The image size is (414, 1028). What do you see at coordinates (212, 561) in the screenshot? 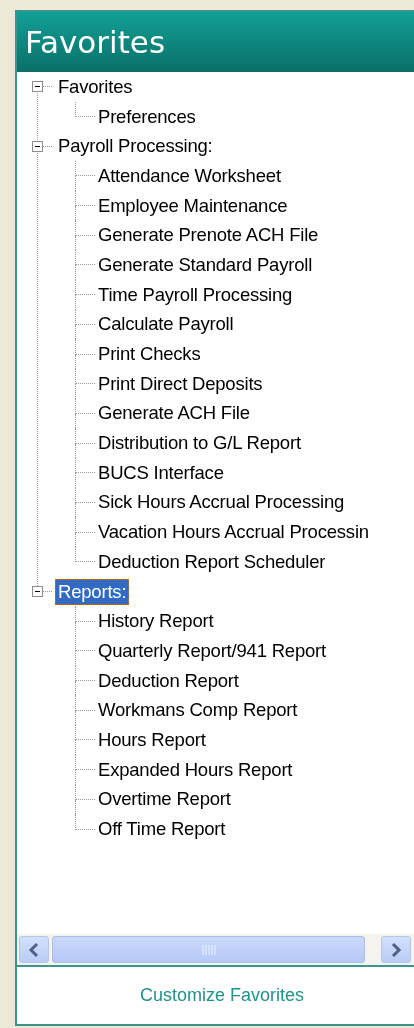
I see `tree-item: Deduction Report Scheduler` at bounding box center [212, 561].